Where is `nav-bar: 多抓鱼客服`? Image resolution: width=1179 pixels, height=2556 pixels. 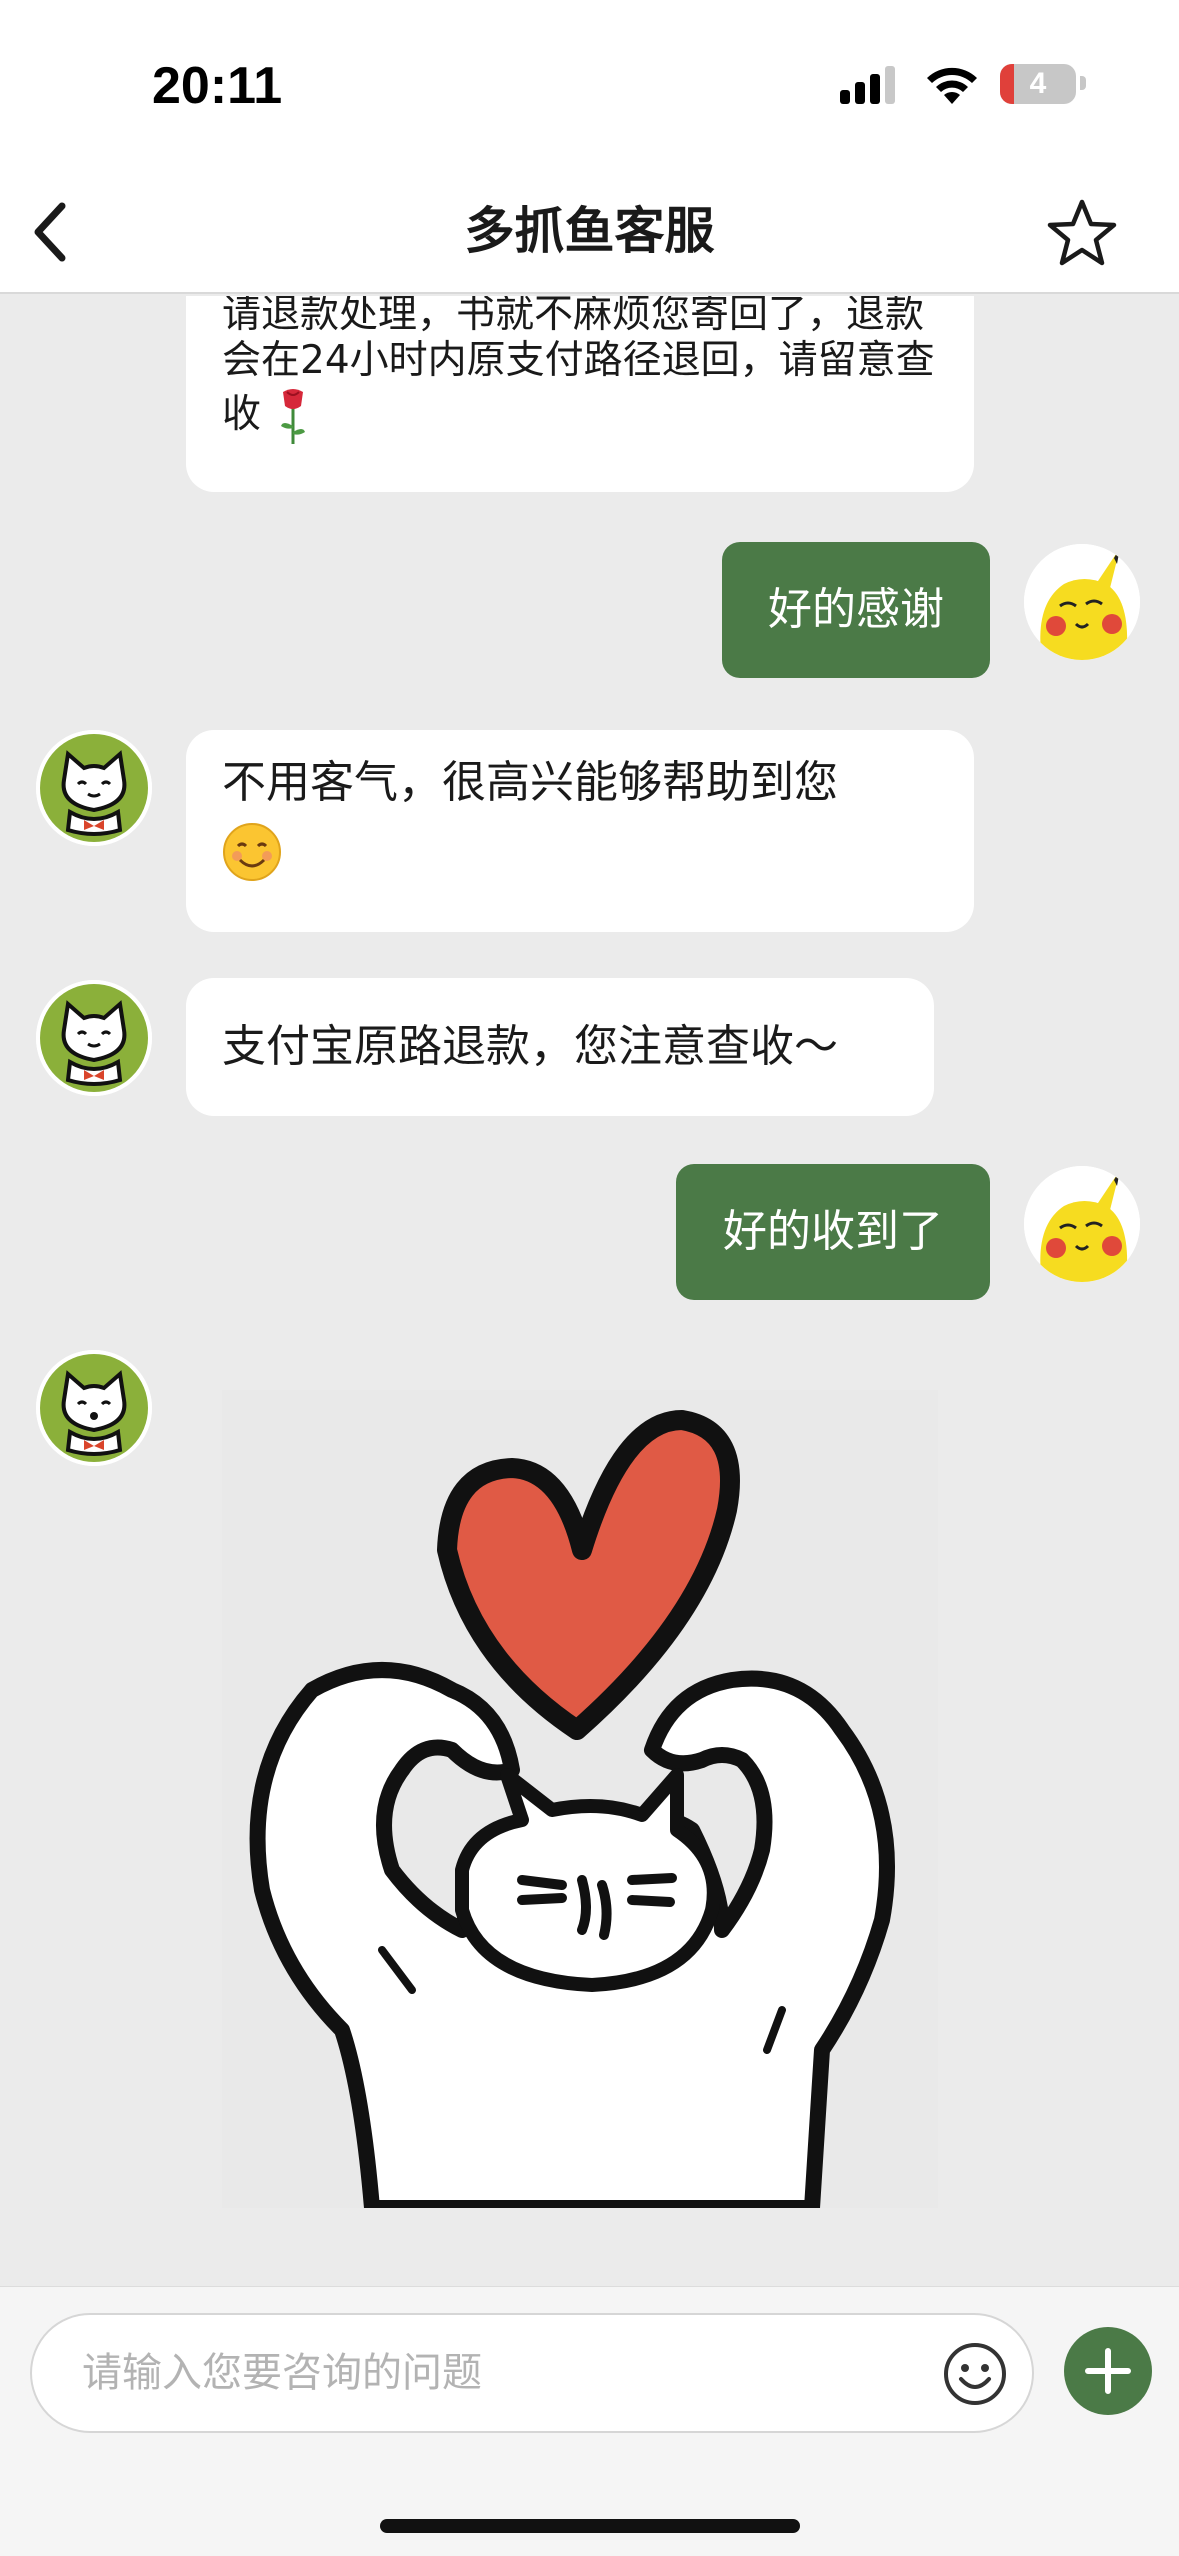
nav-bar: 多抓鱼客服 is located at coordinates (589, 232).